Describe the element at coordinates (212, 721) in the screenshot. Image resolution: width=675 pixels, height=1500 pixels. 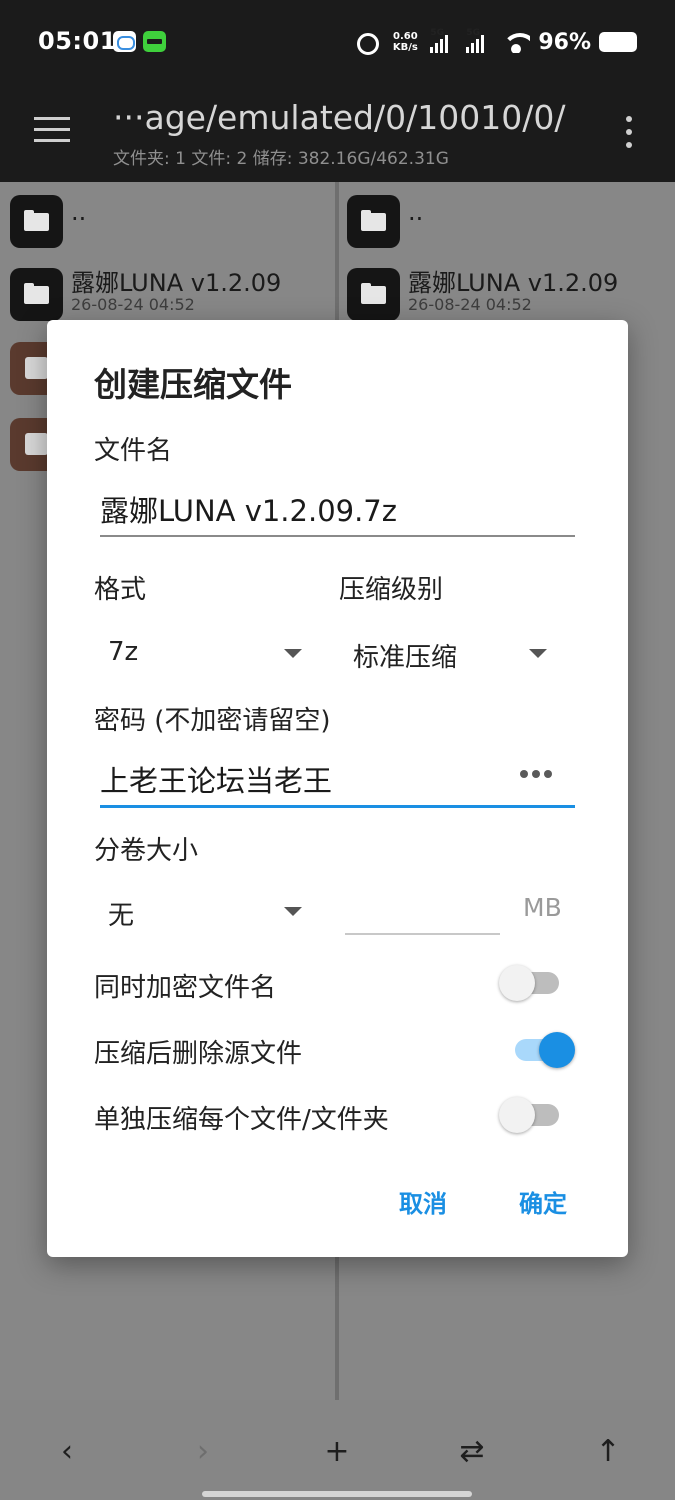
I see `password-label: 密码 (不加密请留空)` at that location.